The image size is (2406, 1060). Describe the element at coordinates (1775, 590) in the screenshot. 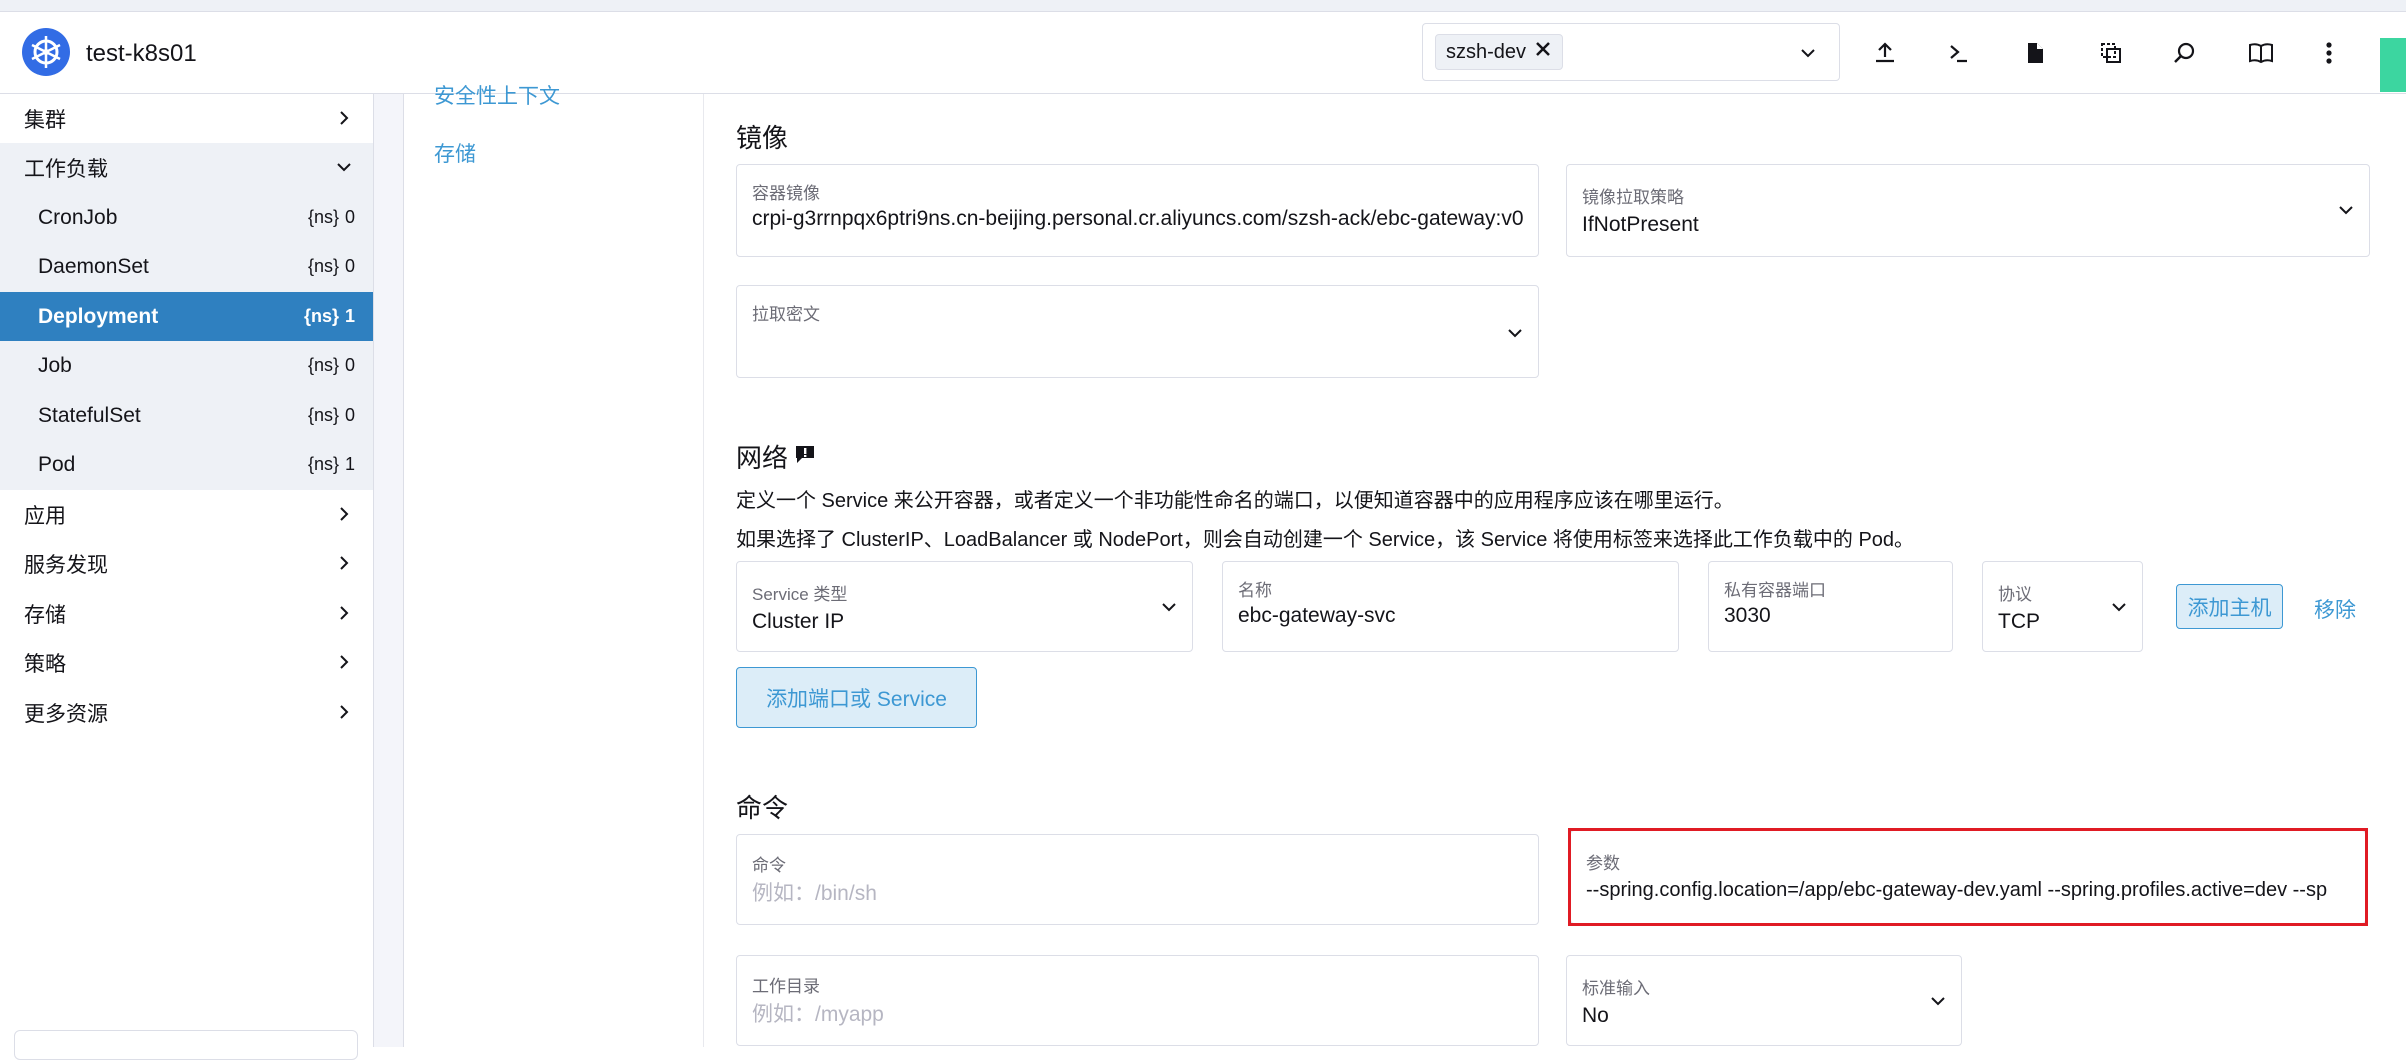

I see `field-label: 私有容器端口` at that location.